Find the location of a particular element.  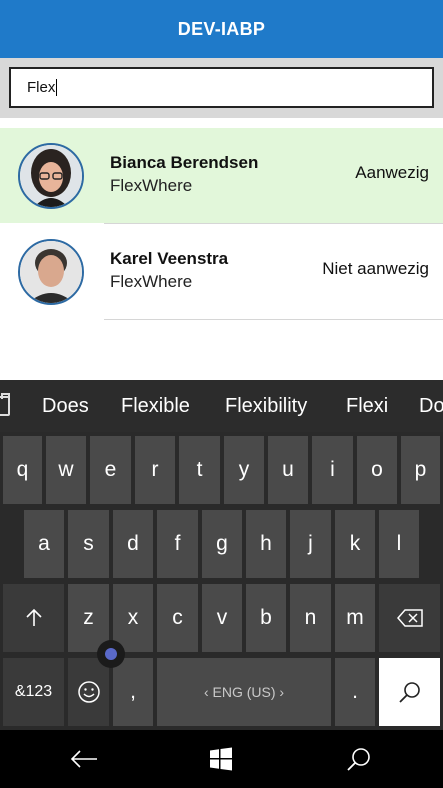

emoji-key is located at coordinates (88, 692).